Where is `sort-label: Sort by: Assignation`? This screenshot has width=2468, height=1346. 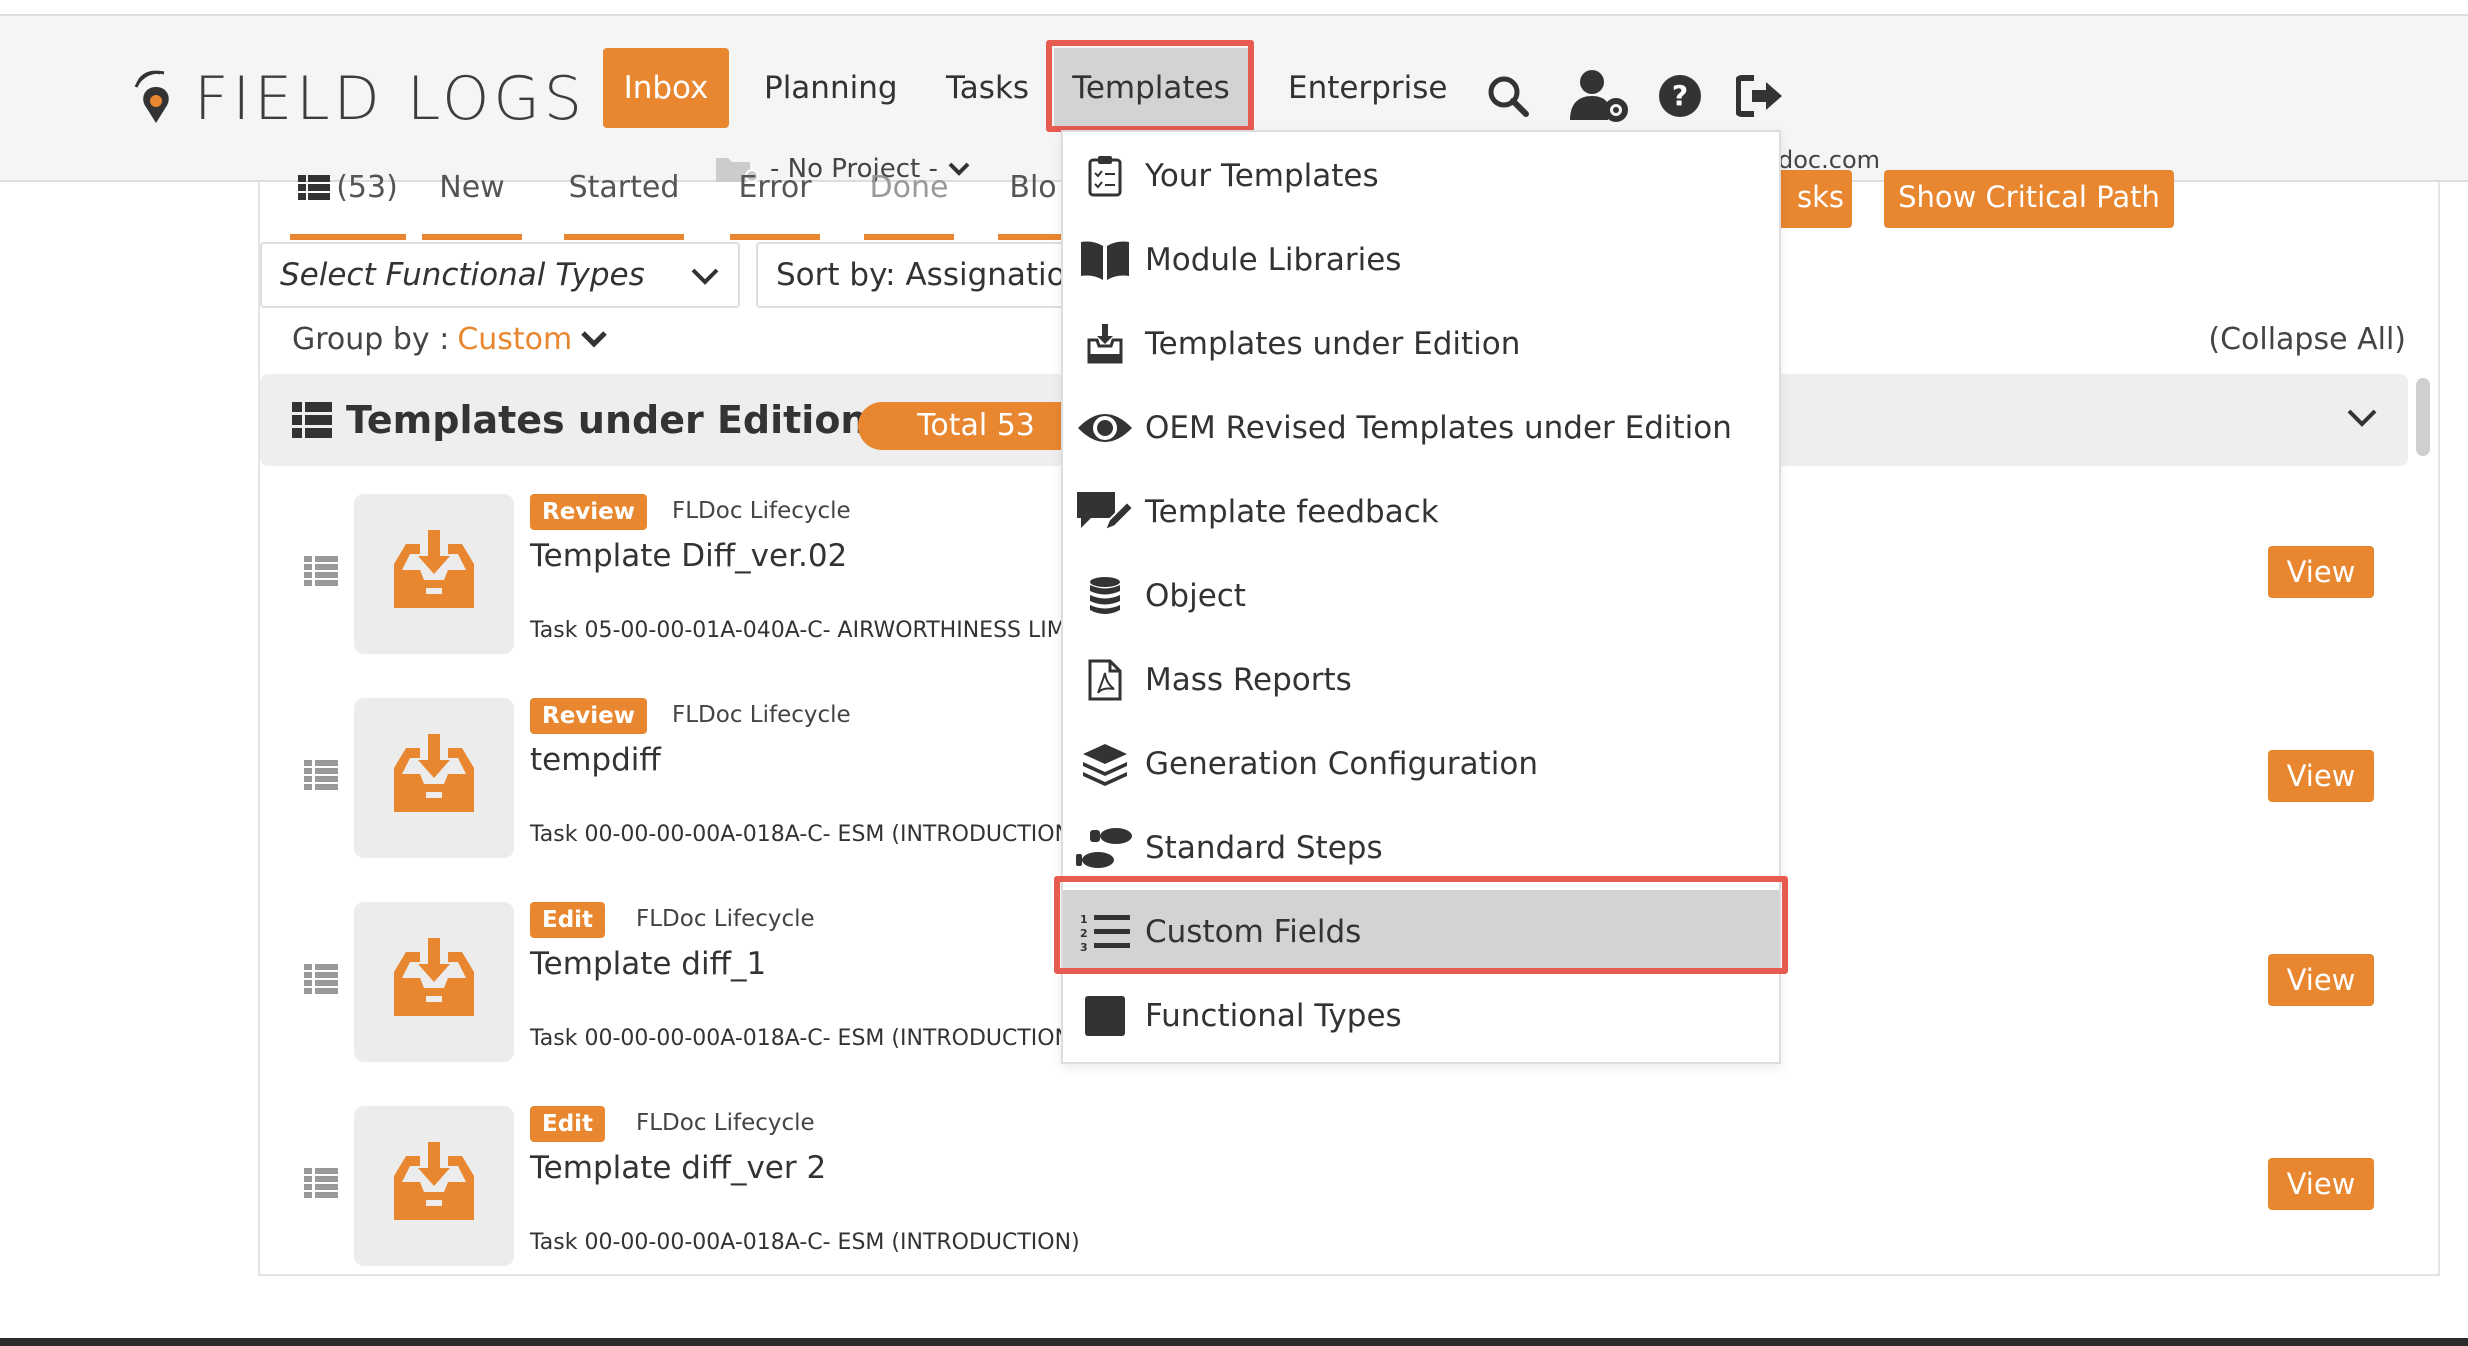
sort-label: Sort by: Assignation is located at coordinates (931, 275).